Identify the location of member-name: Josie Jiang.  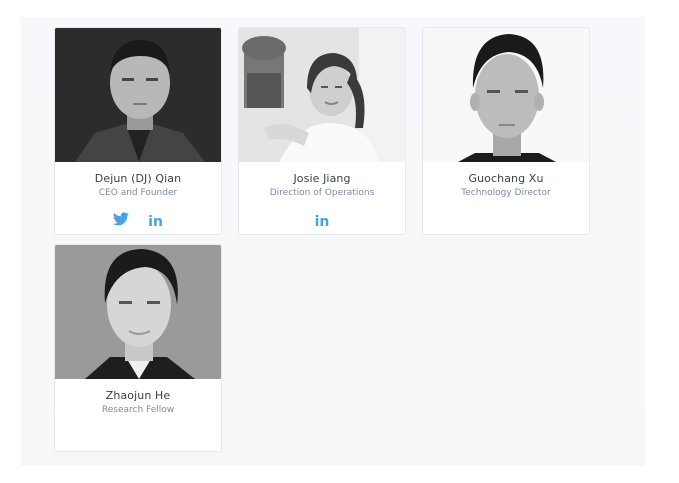
(322, 178).